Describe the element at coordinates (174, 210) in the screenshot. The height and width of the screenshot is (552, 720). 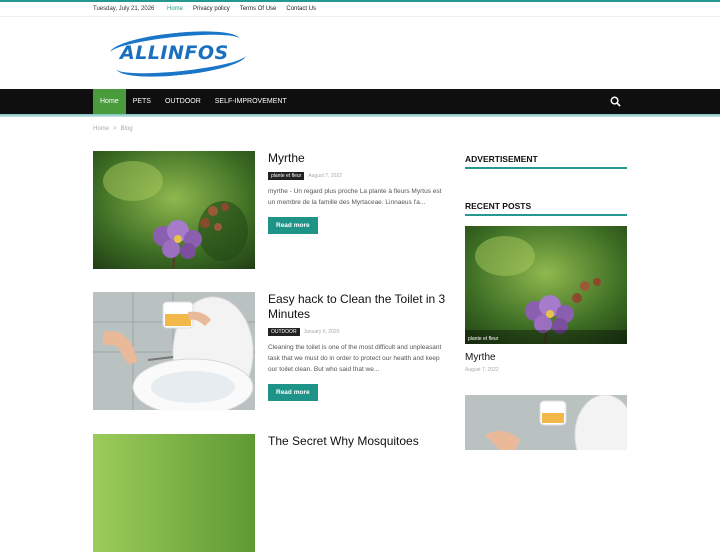
I see `post-thumbnail-flower` at that location.